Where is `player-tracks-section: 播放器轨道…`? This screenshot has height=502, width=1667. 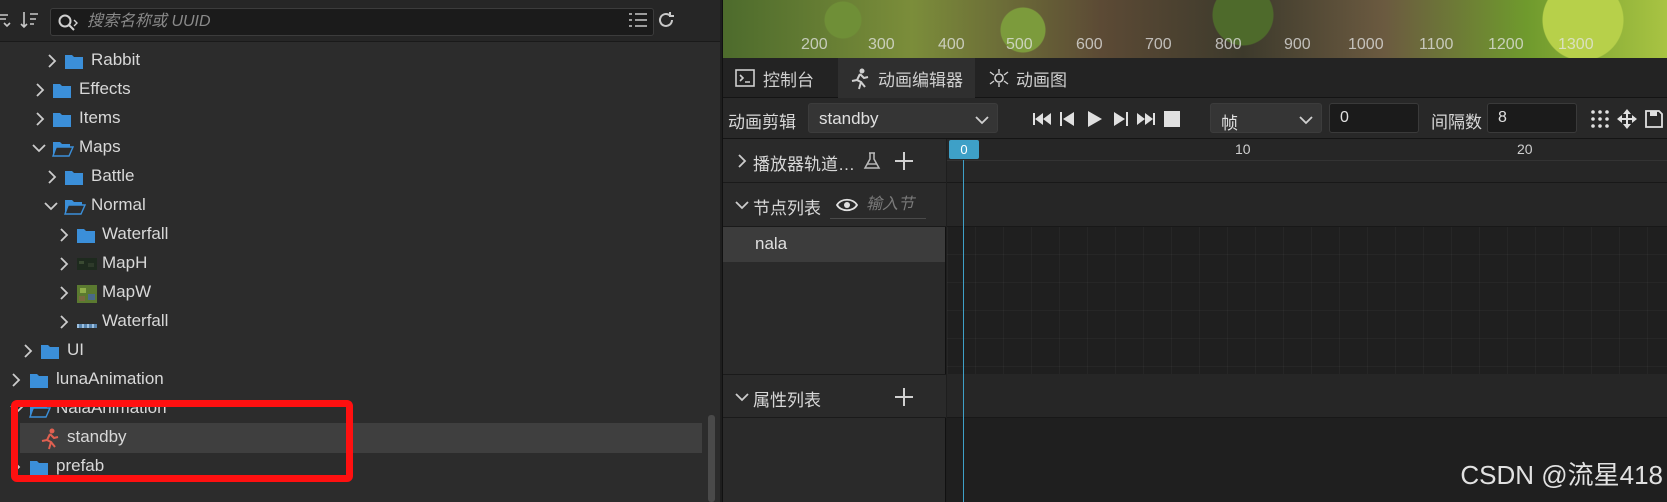
player-tracks-section: 播放器轨道… is located at coordinates (834, 161).